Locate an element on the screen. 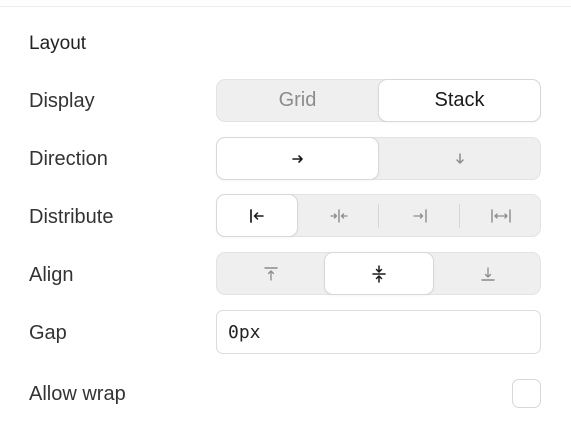 Image resolution: width=571 pixels, height=443 pixels. align-bottom-icon is located at coordinates (488, 274).